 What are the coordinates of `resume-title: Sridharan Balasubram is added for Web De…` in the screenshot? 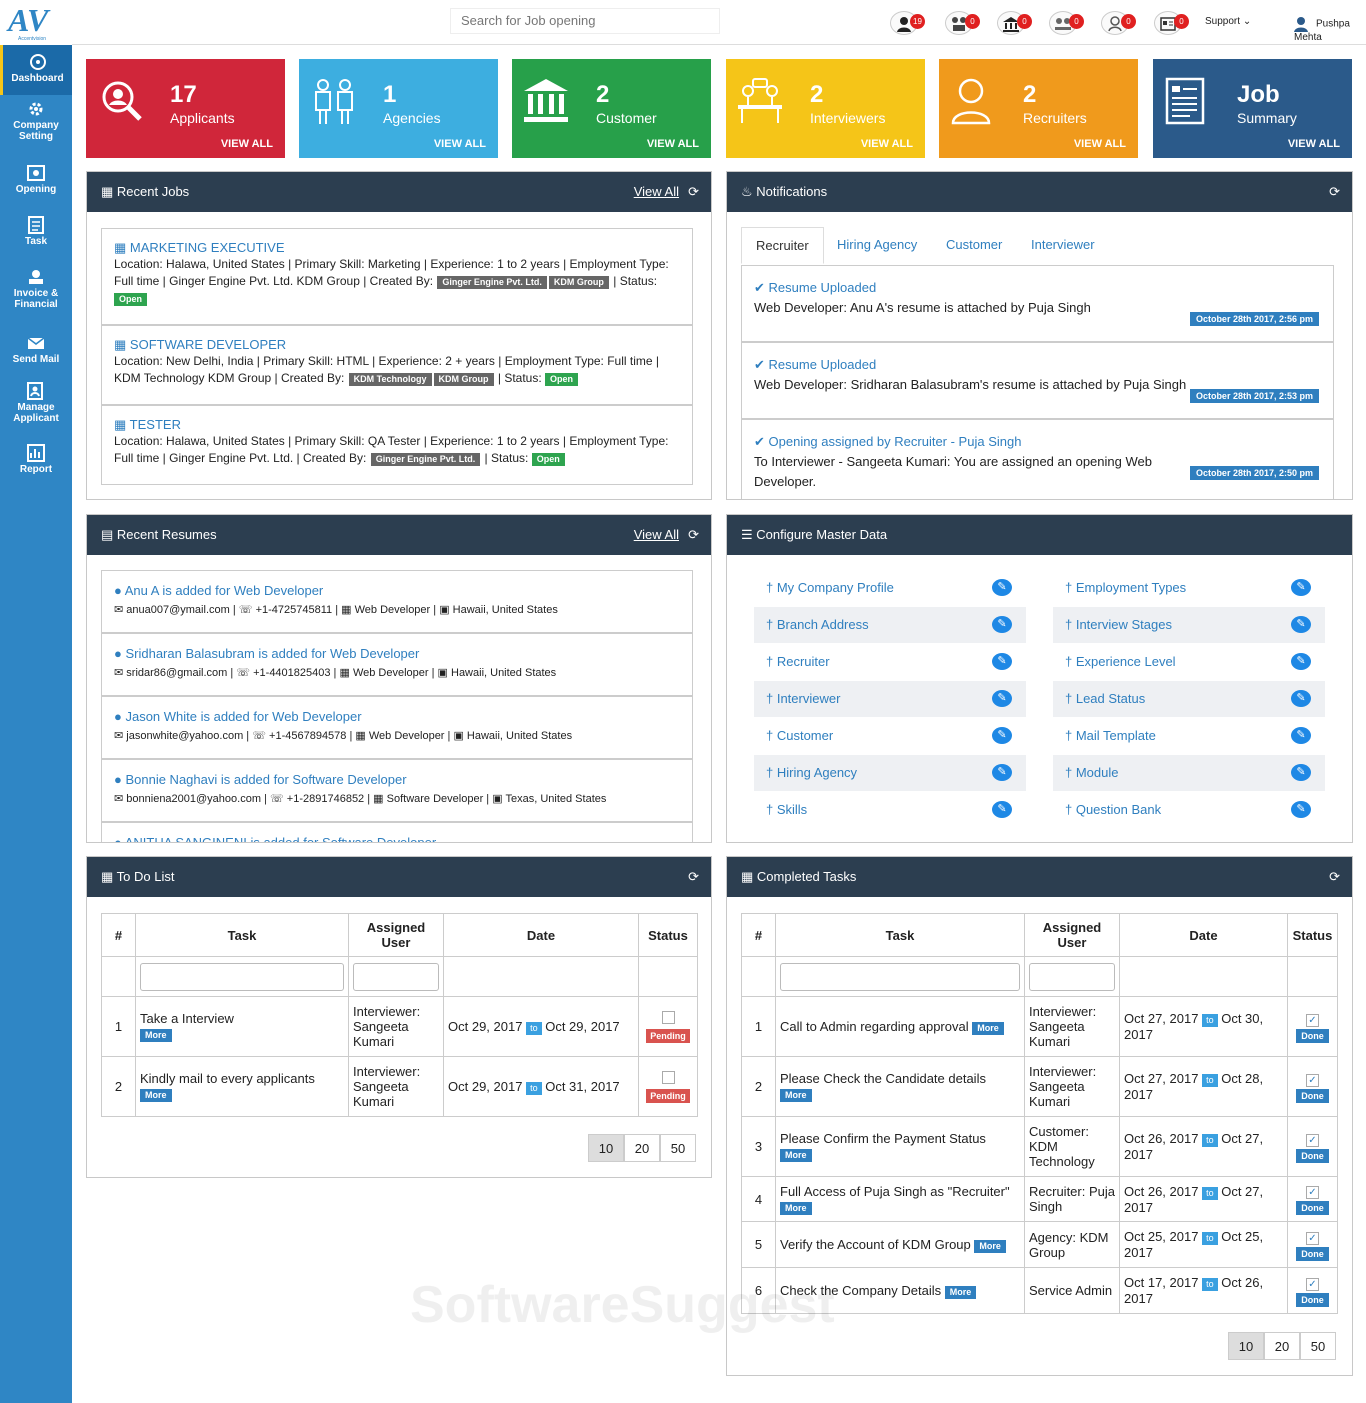 It's located at (272, 653).